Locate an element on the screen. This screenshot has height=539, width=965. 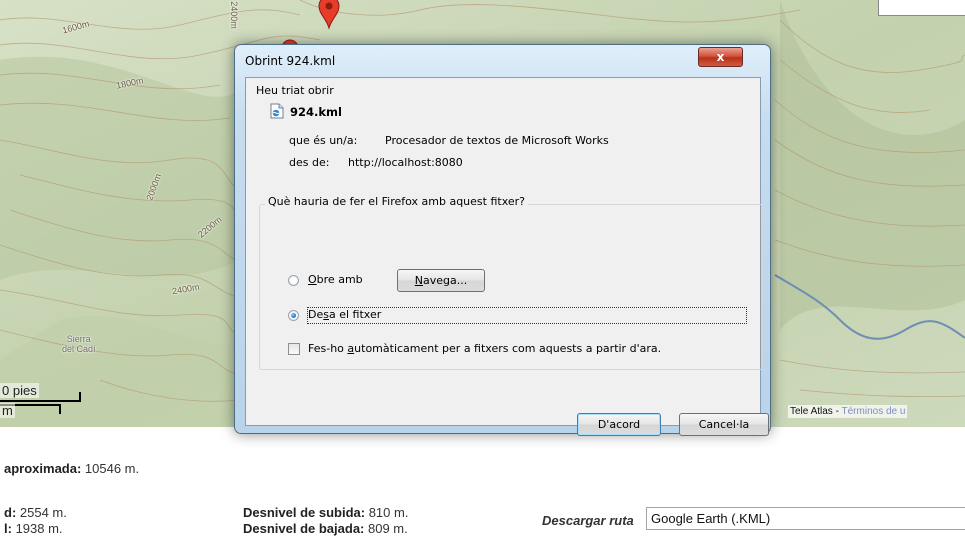
place-label-line: Sierra is located at coordinates (78, 339).